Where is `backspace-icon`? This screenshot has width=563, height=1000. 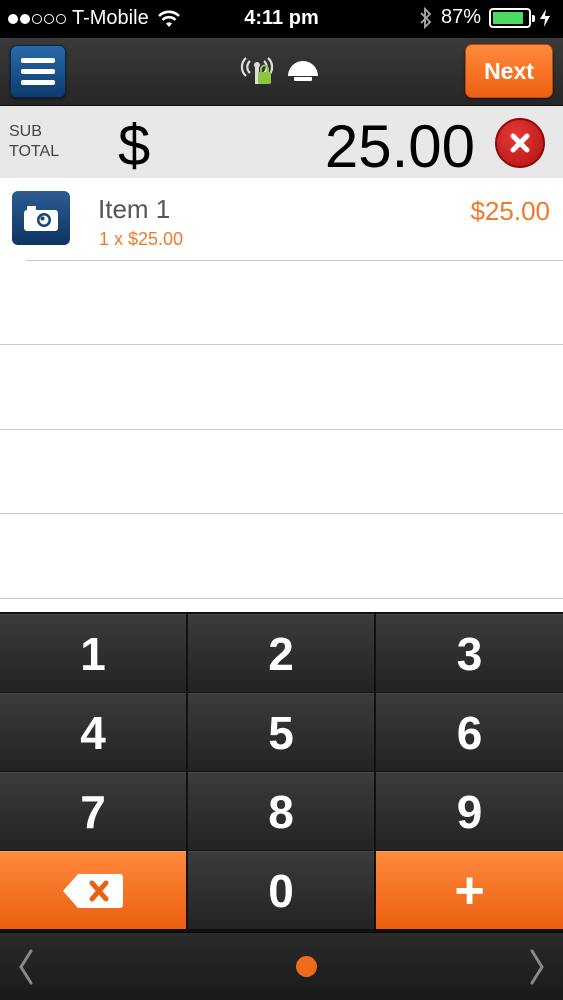
backspace-icon is located at coordinates (93, 890).